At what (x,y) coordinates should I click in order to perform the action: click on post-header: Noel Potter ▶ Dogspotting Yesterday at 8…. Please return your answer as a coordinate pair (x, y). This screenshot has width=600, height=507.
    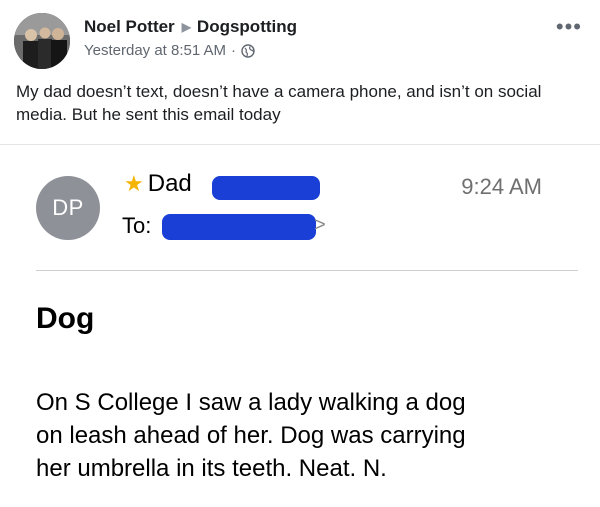
    Looking at the image, I should click on (300, 37).